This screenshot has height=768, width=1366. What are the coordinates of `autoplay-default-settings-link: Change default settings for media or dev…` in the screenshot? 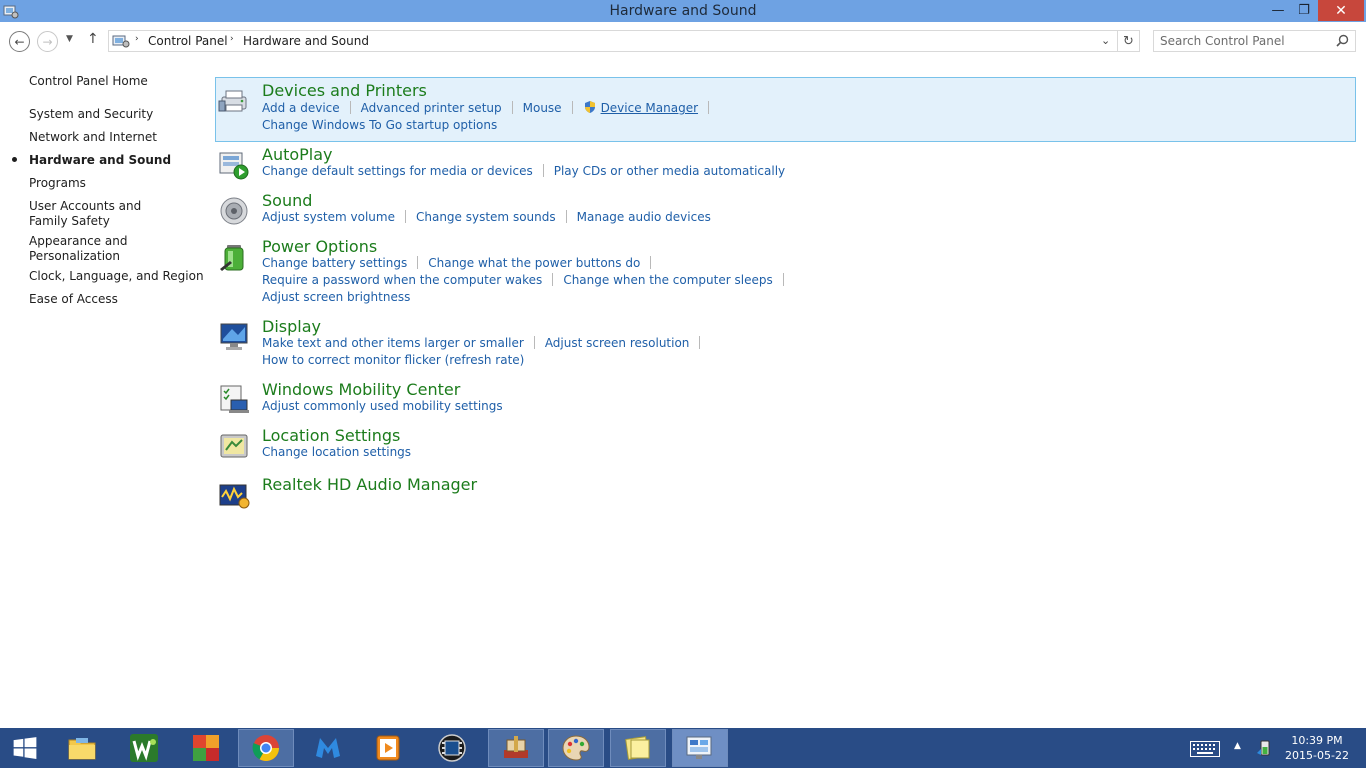 It's located at (397, 171).